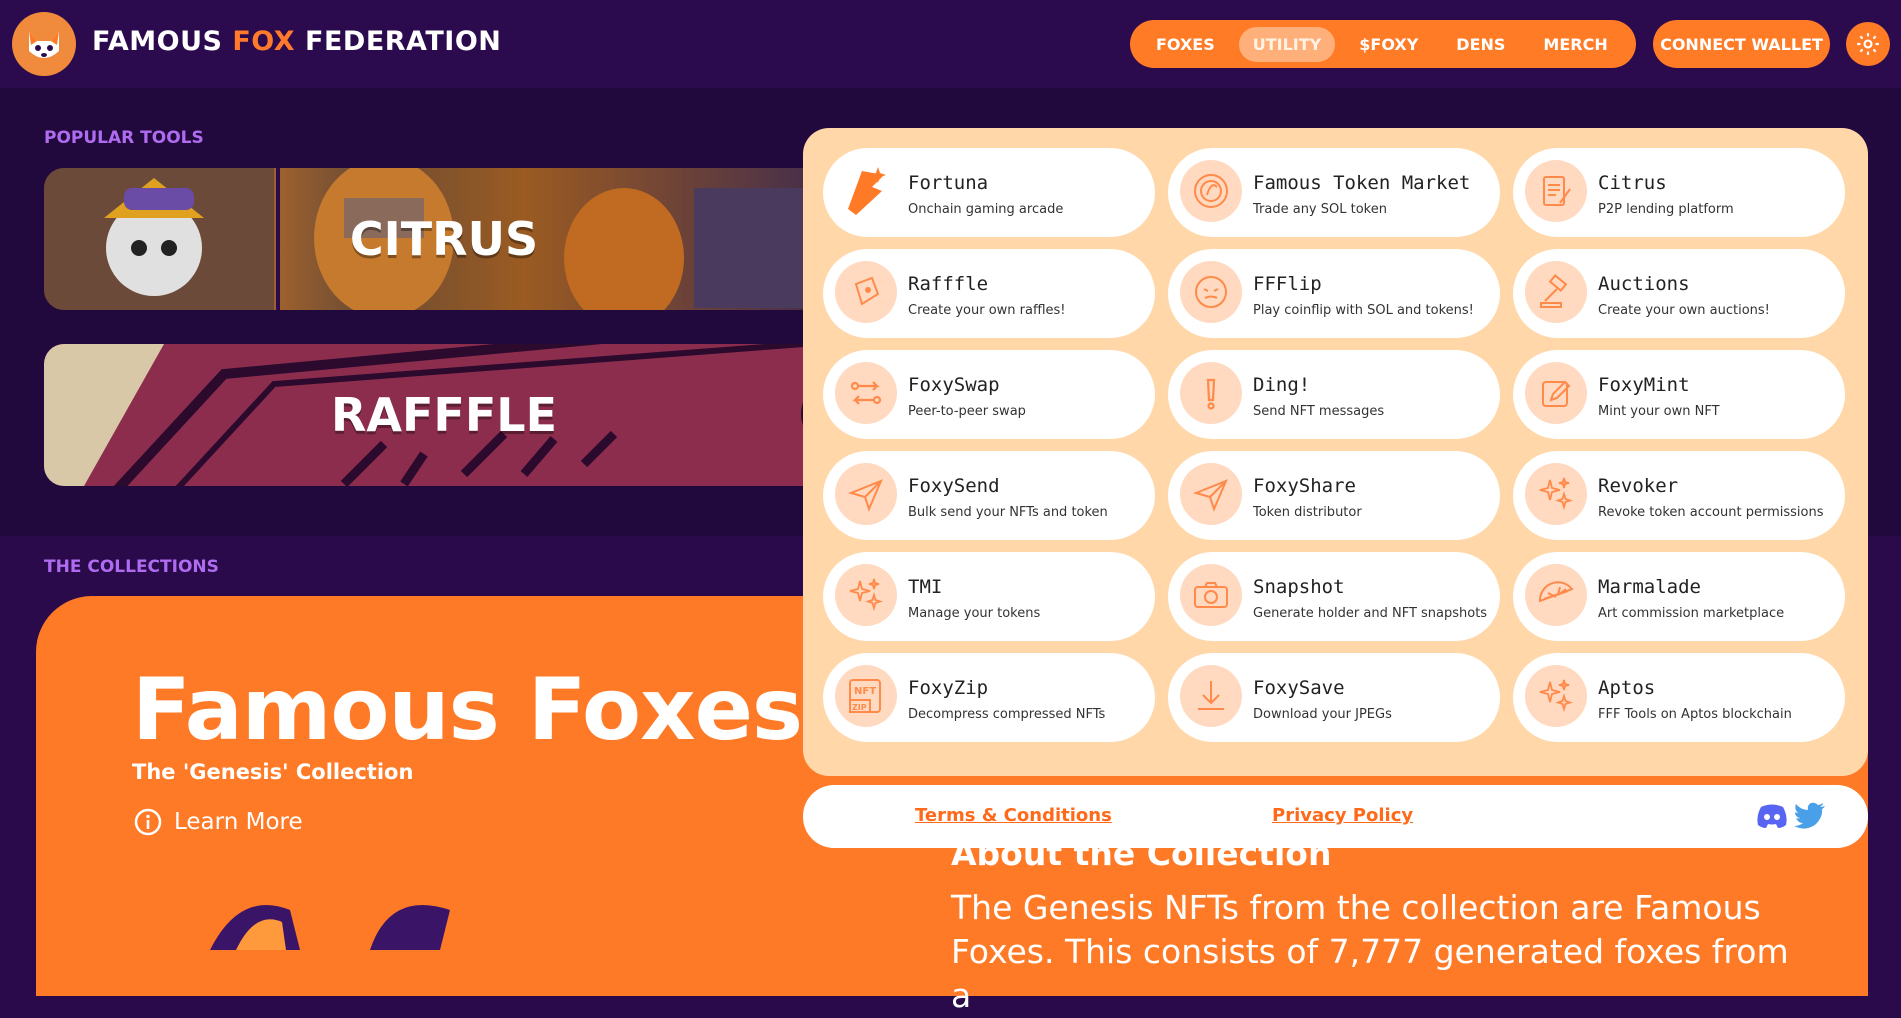  I want to click on tool-description: Trade any SOL token, so click(1320, 209).